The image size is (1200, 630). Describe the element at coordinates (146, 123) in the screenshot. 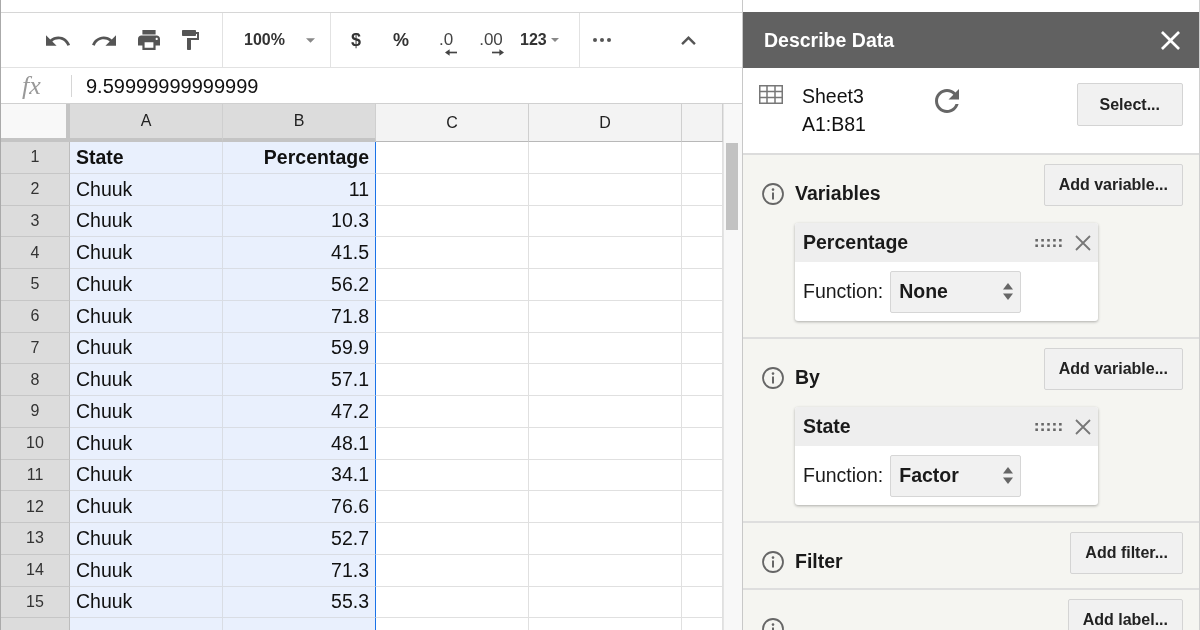

I see `column-header: A` at that location.